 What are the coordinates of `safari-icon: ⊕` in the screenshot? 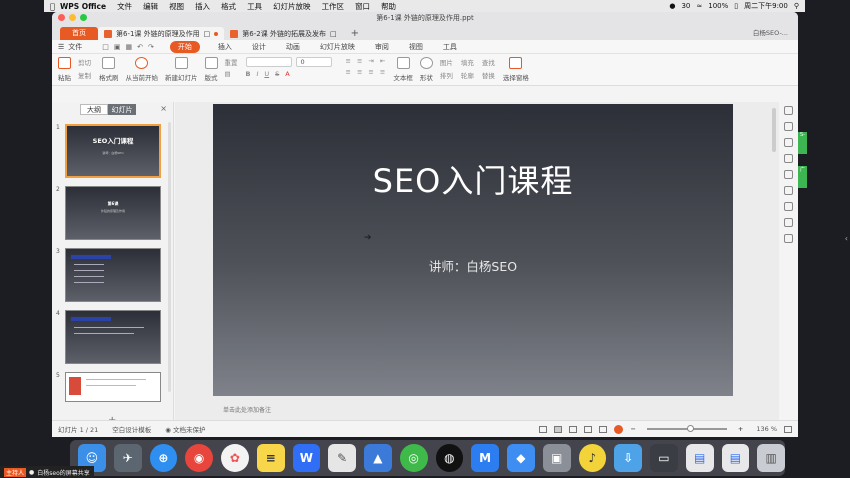 It's located at (163, 458).